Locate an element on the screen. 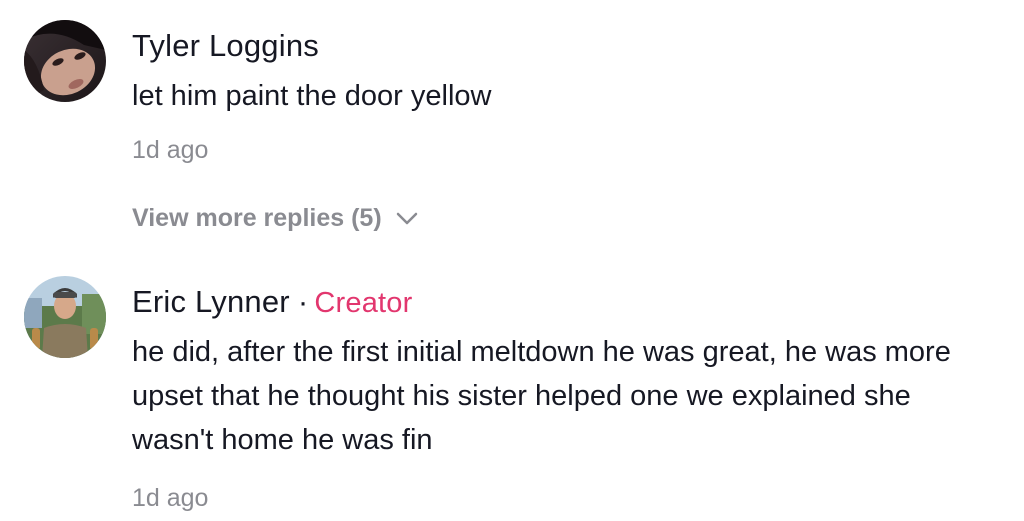 Image resolution: width=1024 pixels, height=521 pixels. view-more-replies-button: View more replies (5) is located at coordinates (275, 218).